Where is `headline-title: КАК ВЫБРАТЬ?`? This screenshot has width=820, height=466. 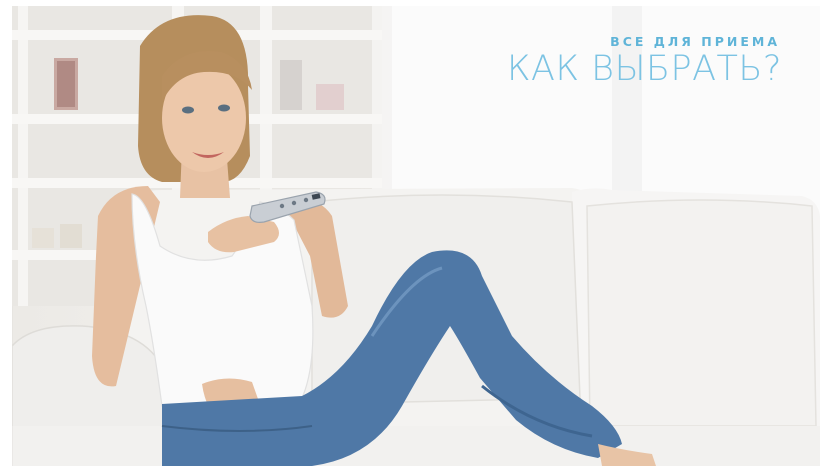
headline-title: КАК ВЫБРАТЬ? is located at coordinates (644, 69).